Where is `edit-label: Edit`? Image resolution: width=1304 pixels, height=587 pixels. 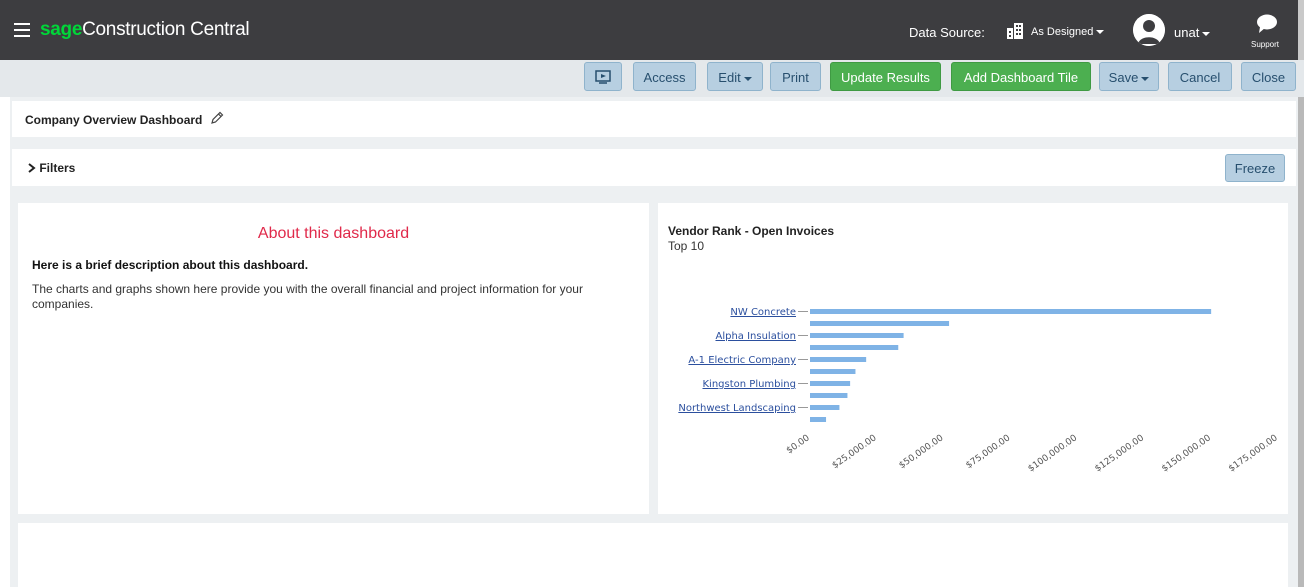
edit-label: Edit is located at coordinates (729, 77).